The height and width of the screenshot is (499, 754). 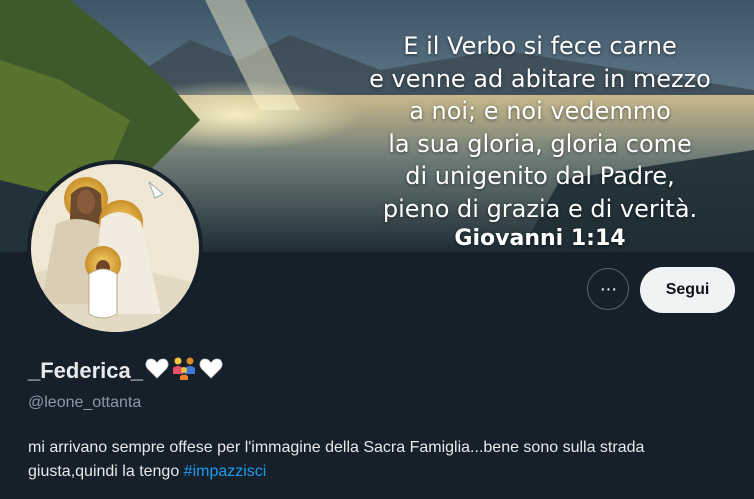 What do you see at coordinates (540, 78) in the screenshot?
I see `verse-line: e venne ad abitare in mezzo` at bounding box center [540, 78].